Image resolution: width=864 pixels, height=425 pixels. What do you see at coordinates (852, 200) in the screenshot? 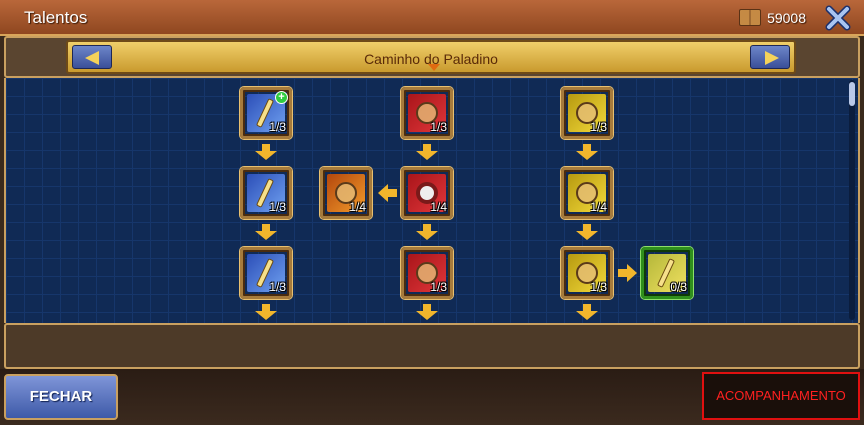
I see `tree-scrollbar` at bounding box center [852, 200].